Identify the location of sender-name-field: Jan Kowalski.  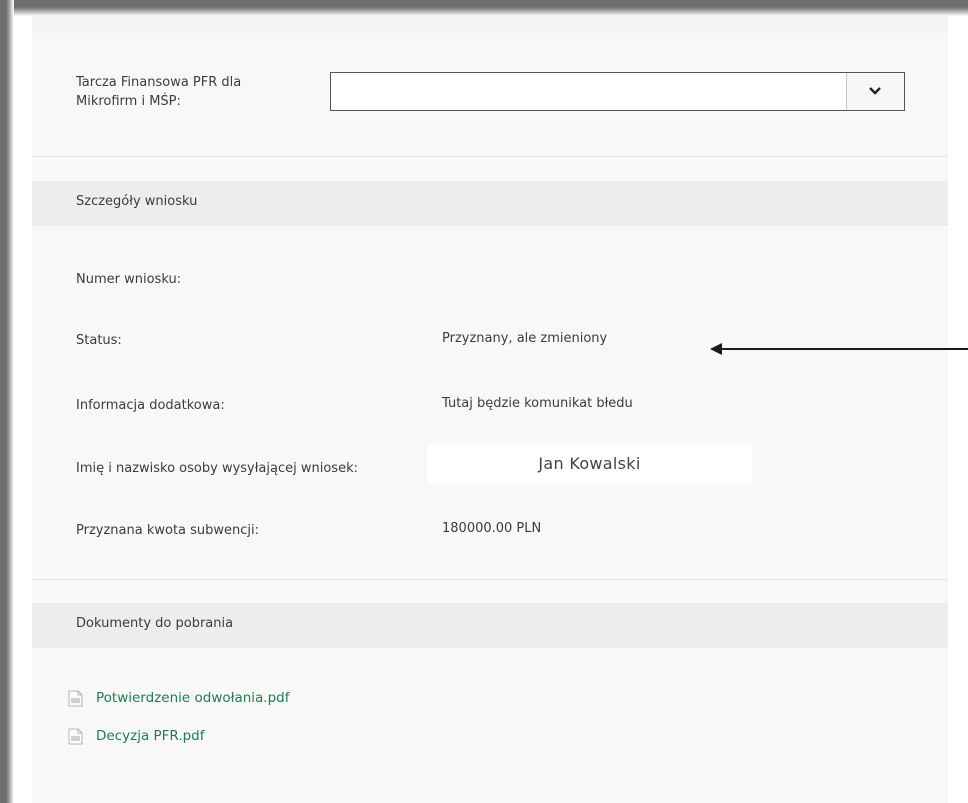
(589, 464).